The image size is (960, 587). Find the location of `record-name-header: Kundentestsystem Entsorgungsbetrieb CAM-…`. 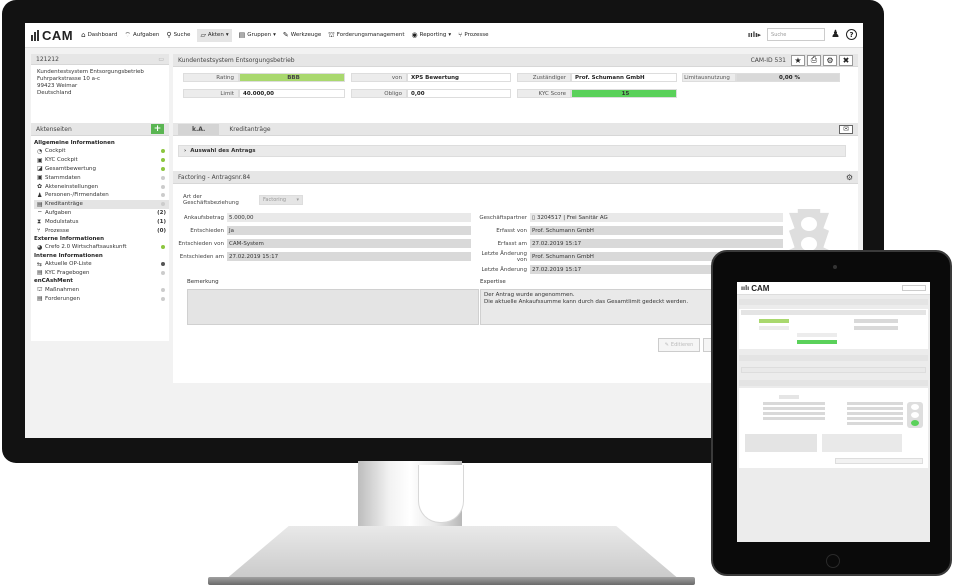

record-name-header: Kundentestsystem Entsorgungsbetrieb CAM-… is located at coordinates (515, 60).